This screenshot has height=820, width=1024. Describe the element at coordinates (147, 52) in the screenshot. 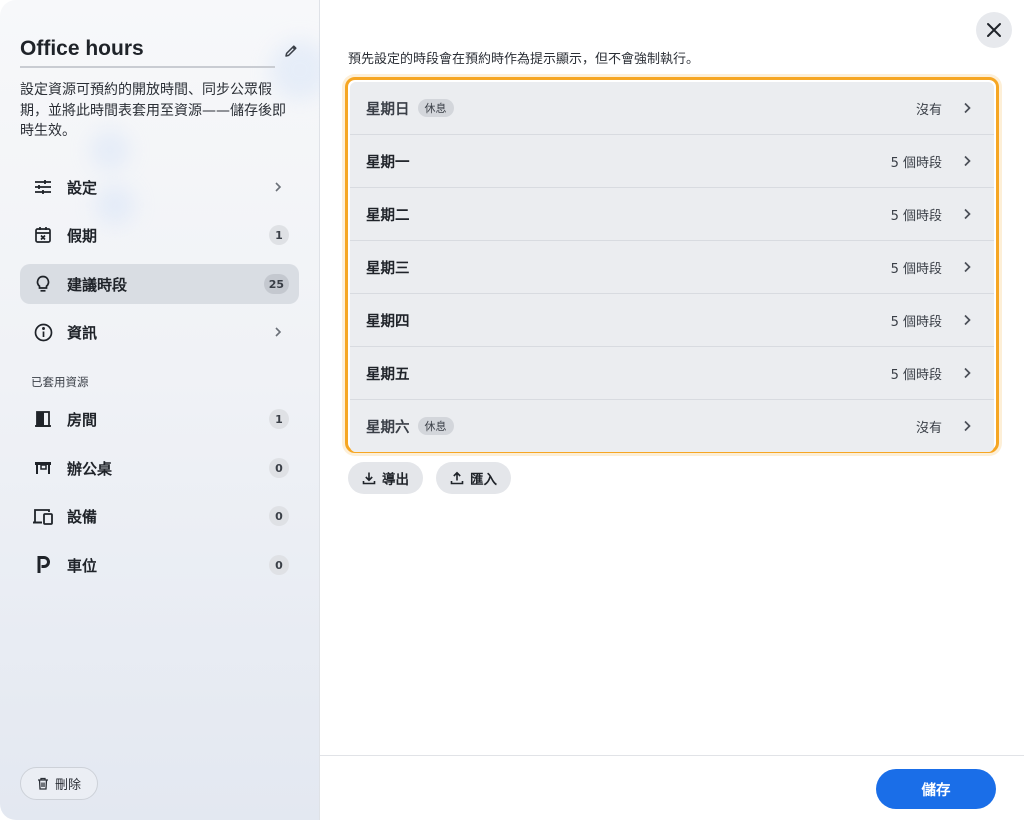

I see `title-field: Office hours` at that location.